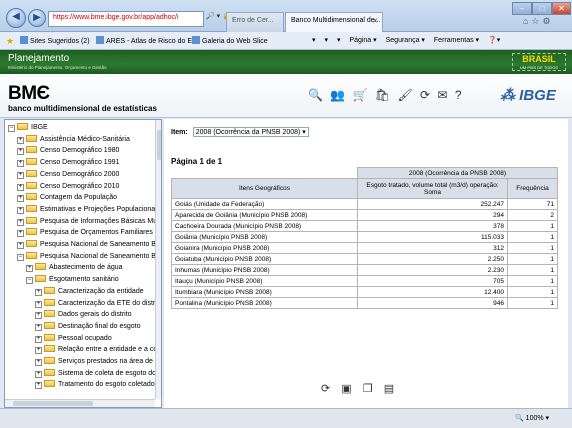 This screenshot has width=572, height=428. Describe the element at coordinates (79, 198) in the screenshot. I see `tree-item-label: Contagem da População` at that location.